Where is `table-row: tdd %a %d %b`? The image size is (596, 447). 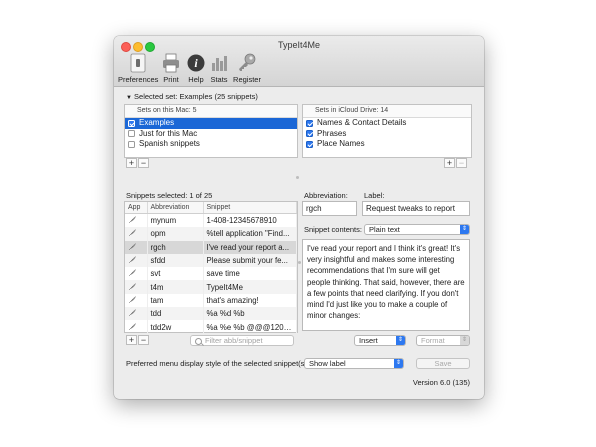 table-row: tdd %a %d %b is located at coordinates (211, 314).